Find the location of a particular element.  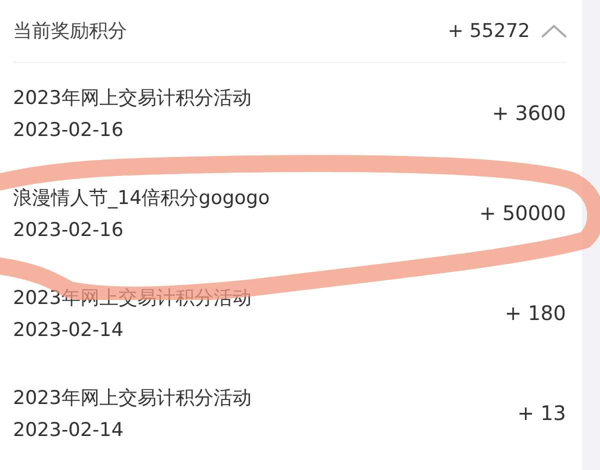

record-points: + 13 is located at coordinates (541, 413).